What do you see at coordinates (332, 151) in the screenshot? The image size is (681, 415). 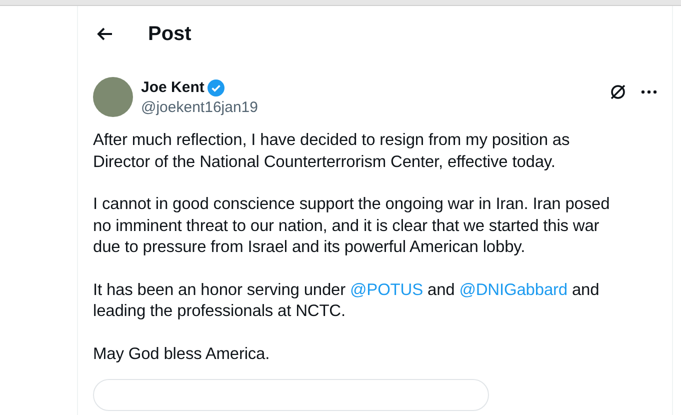 I see `post-paragraph: After much reflection, I have decided to resign from my position as Director of the National Counterterrorism Center, effective today.` at bounding box center [332, 151].